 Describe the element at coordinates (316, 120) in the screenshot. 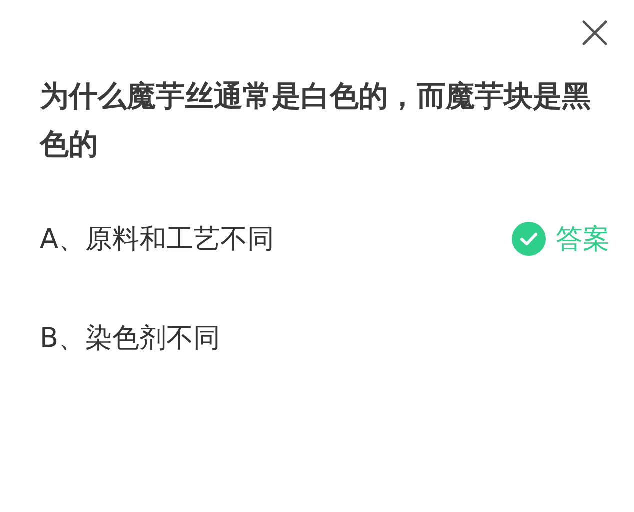

I see `question-text: 为什么魔芋丝通常是白色的，而魔芋块是黑色的` at that location.